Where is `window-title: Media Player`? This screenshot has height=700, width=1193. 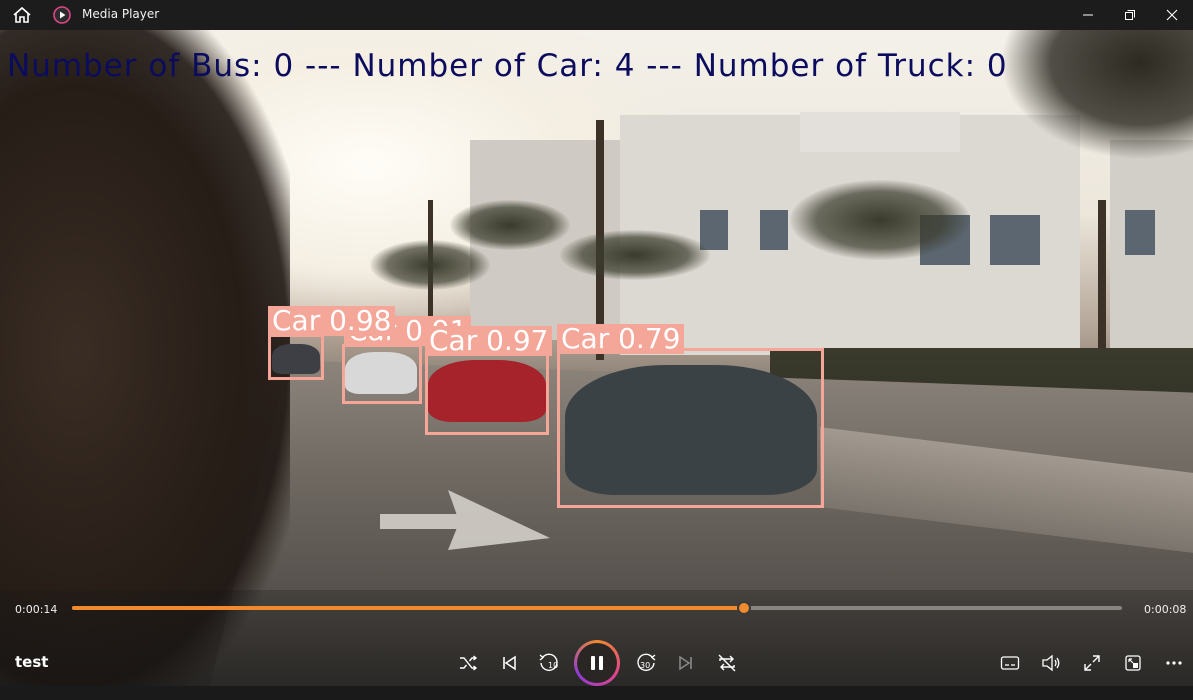 window-title: Media Player is located at coordinates (121, 14).